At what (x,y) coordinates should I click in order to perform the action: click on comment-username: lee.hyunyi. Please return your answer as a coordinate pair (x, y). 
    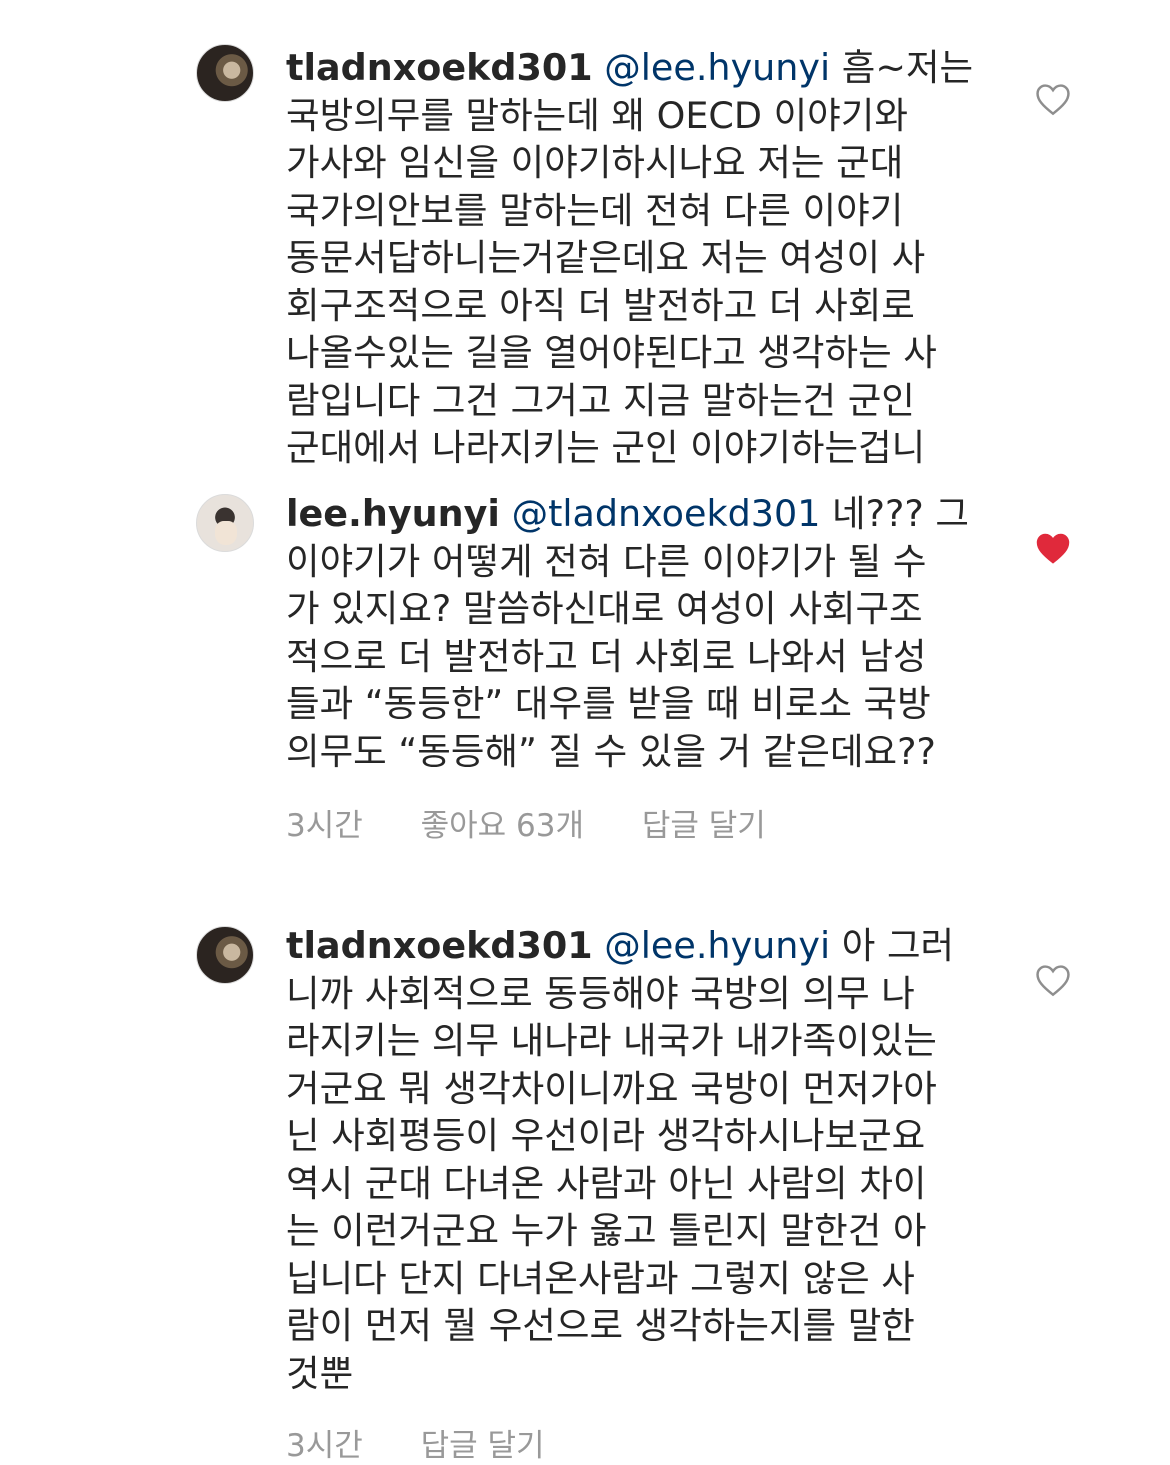
    Looking at the image, I should click on (393, 513).